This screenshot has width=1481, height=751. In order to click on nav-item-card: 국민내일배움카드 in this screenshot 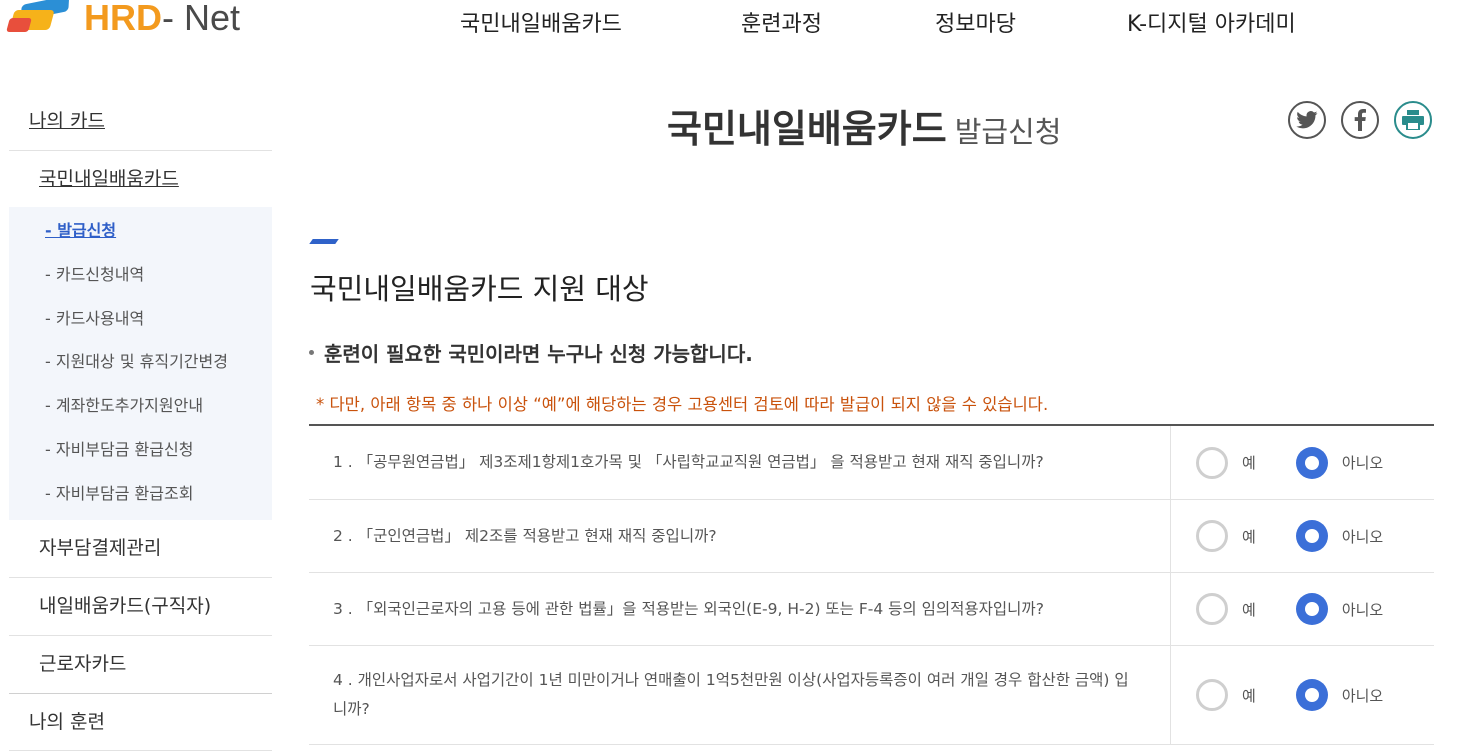, I will do `click(600, 22)`.